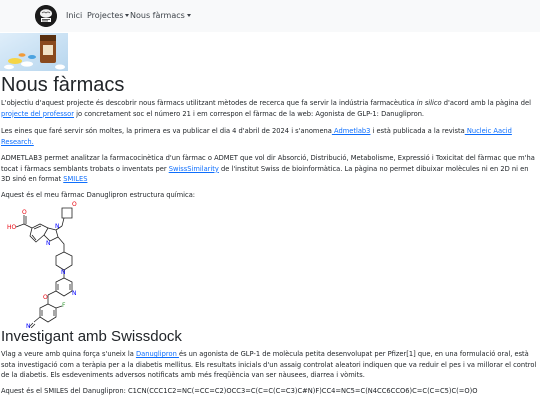 Image resolution: width=540 pixels, height=405 pixels. Describe the element at coordinates (486, 103) in the screenshot. I see `intro-text-2: d'acord amb la pàgina del` at that location.